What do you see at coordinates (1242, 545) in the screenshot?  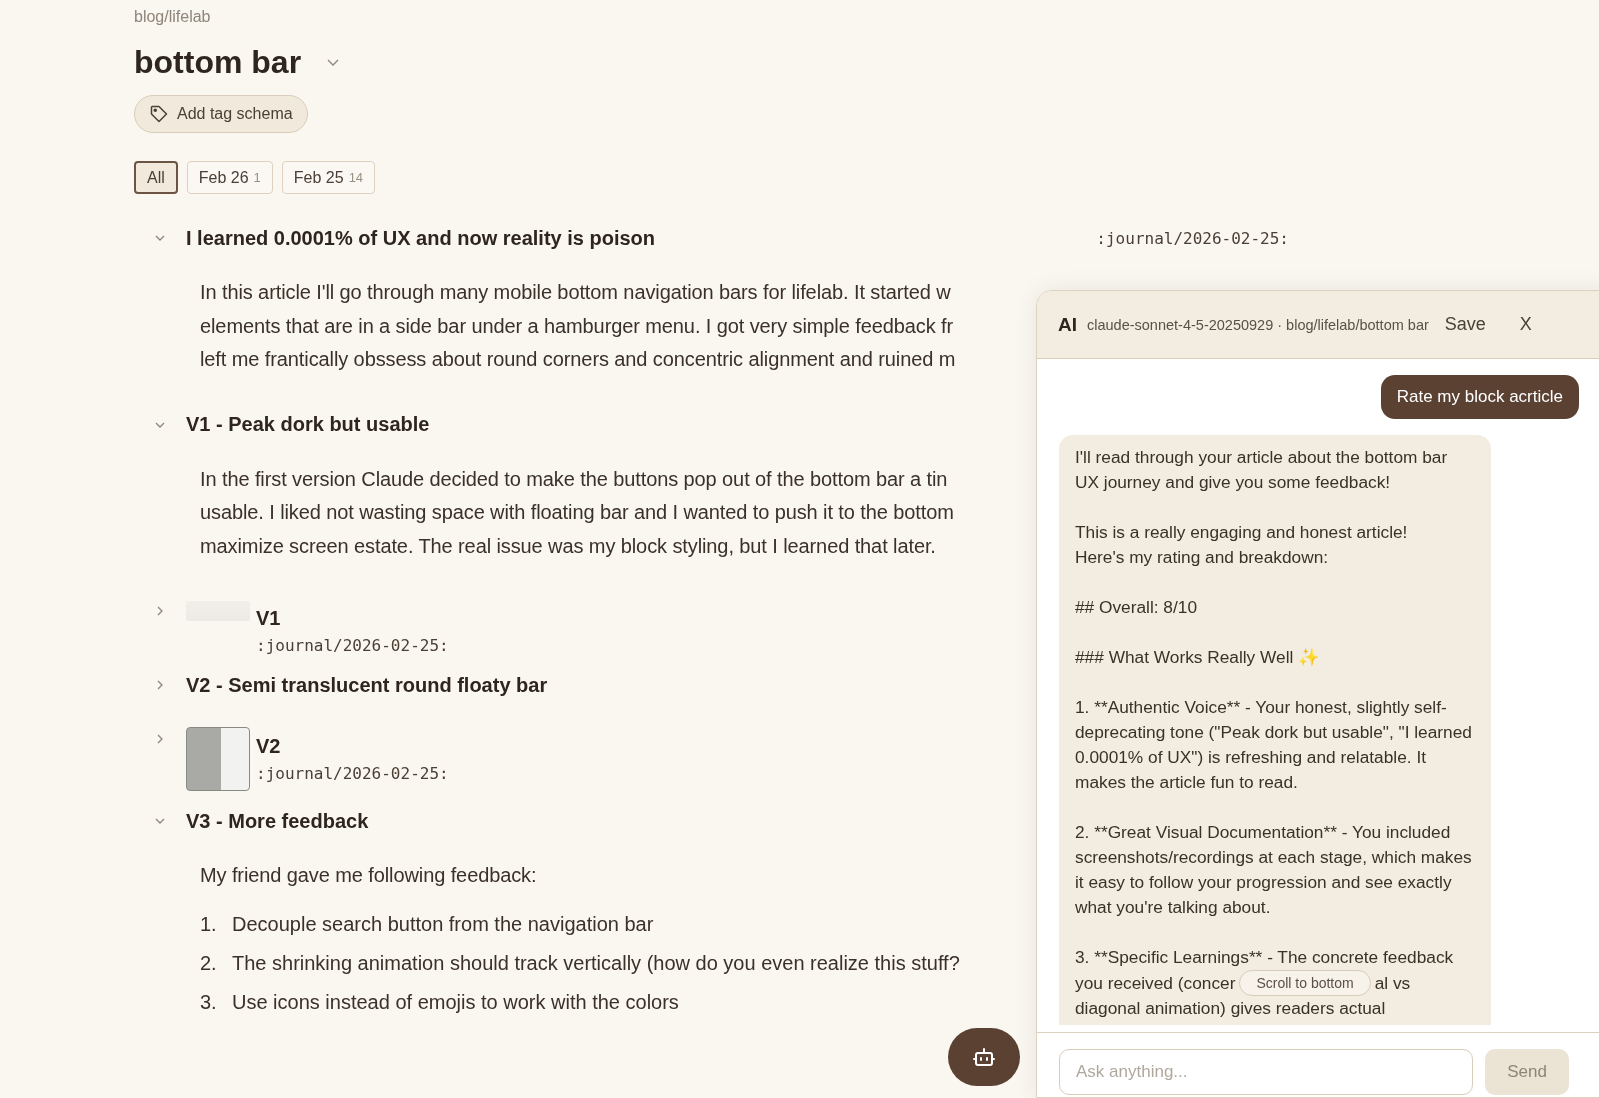 I see `message-paragraph: This is a really engaging and honest article! Here's my rating and breakdown:` at bounding box center [1242, 545].